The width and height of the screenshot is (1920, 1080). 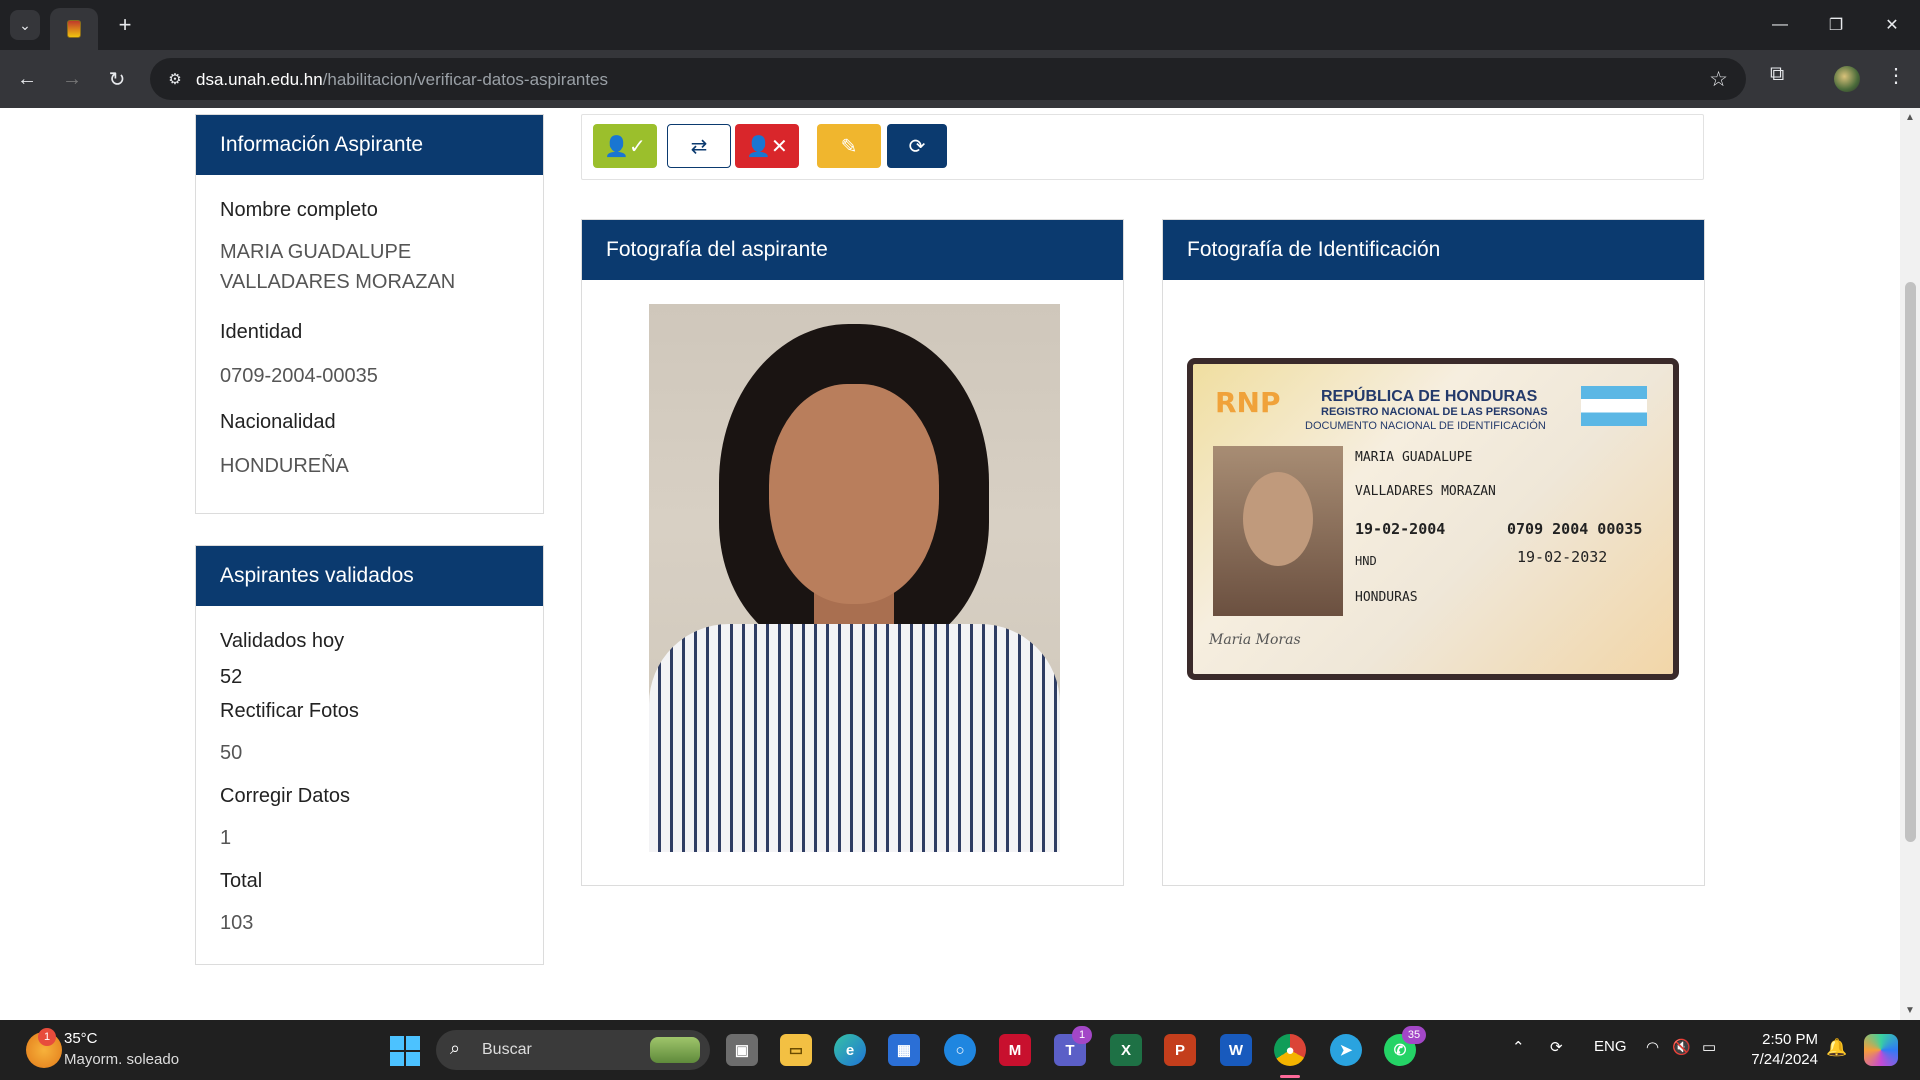 I want to click on id-card-portrait, so click(x=1278, y=531).